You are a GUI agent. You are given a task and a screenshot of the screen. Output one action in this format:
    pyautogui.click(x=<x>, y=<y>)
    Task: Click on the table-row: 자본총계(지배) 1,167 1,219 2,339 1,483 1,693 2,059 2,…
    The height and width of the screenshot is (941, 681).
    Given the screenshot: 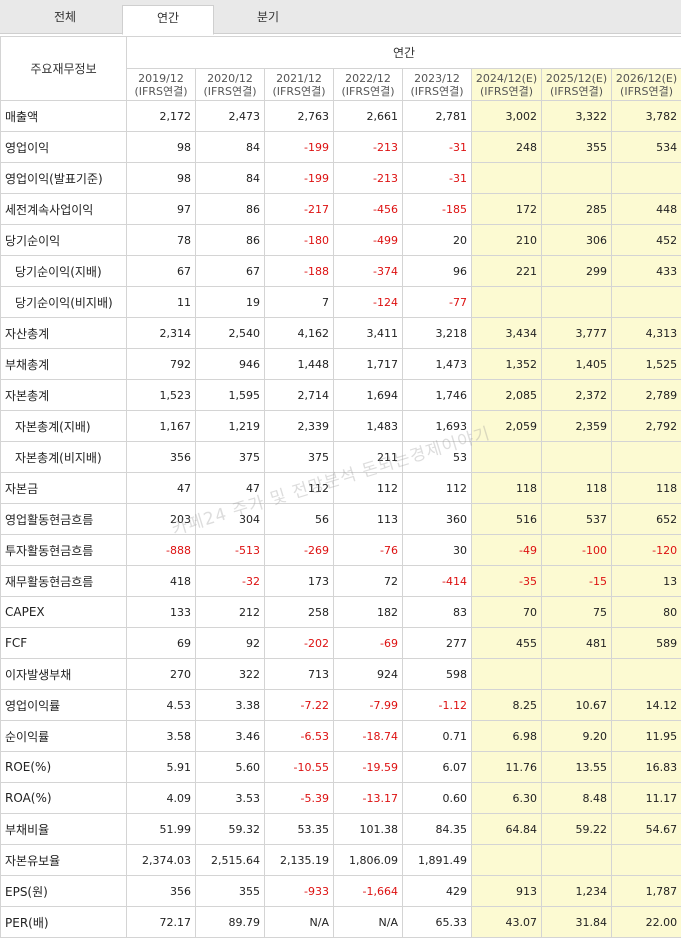 What is the action you would take?
    pyautogui.click(x=340, y=426)
    